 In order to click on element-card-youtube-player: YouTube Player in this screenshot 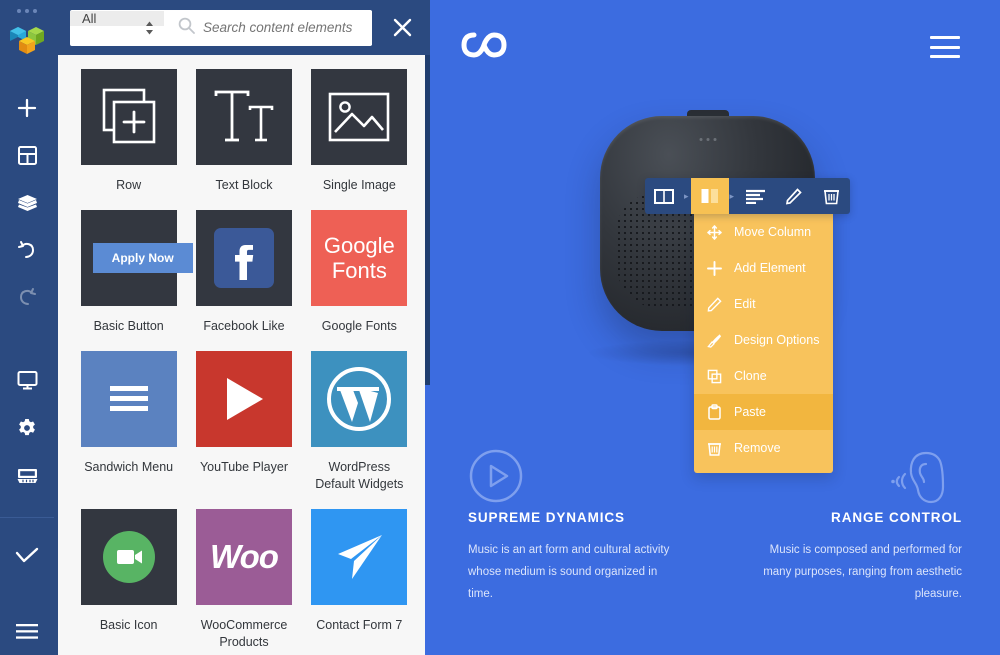, I will do `click(243, 427)`.